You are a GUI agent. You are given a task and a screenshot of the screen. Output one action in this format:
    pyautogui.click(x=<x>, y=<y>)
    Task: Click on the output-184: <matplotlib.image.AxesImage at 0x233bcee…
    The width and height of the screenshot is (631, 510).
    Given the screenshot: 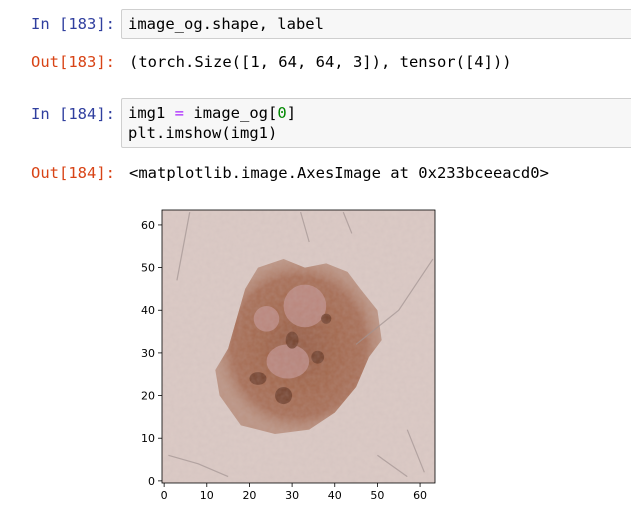 What is the action you would take?
    pyautogui.click(x=339, y=173)
    